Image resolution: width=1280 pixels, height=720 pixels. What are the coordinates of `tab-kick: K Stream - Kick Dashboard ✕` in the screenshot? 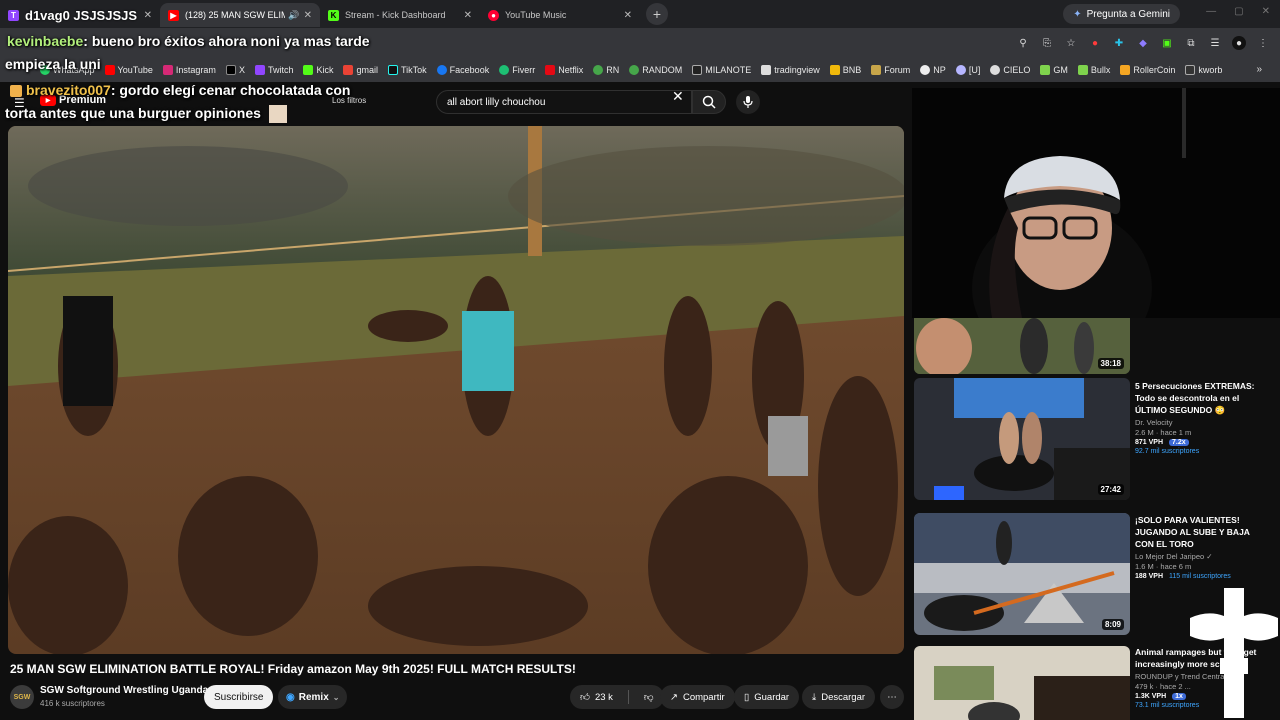 It's located at (400, 15).